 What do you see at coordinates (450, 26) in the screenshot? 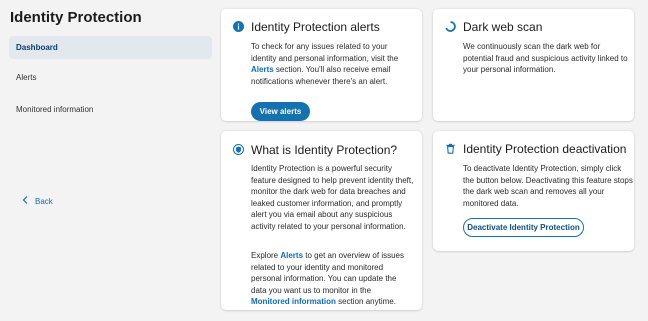
I see `spinner-icon` at bounding box center [450, 26].